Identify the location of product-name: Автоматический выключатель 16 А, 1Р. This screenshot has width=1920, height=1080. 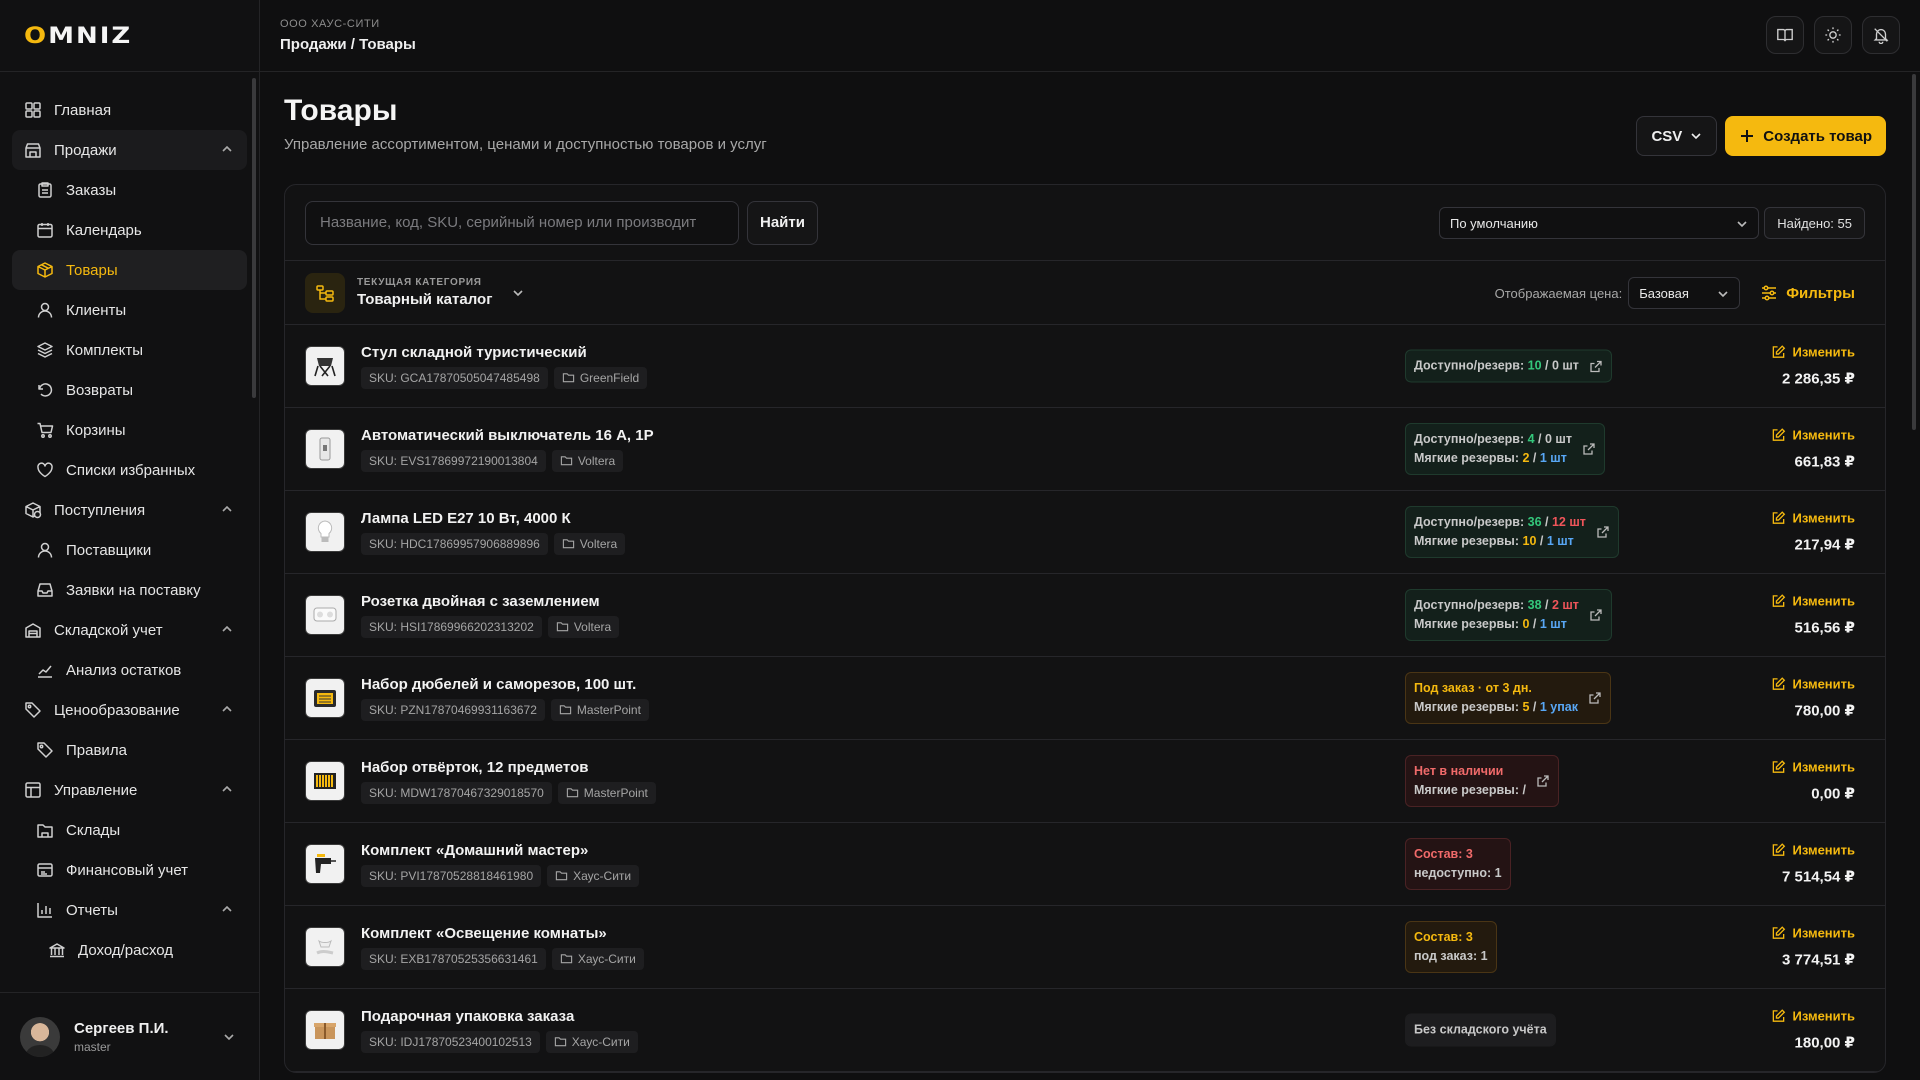
(507, 435).